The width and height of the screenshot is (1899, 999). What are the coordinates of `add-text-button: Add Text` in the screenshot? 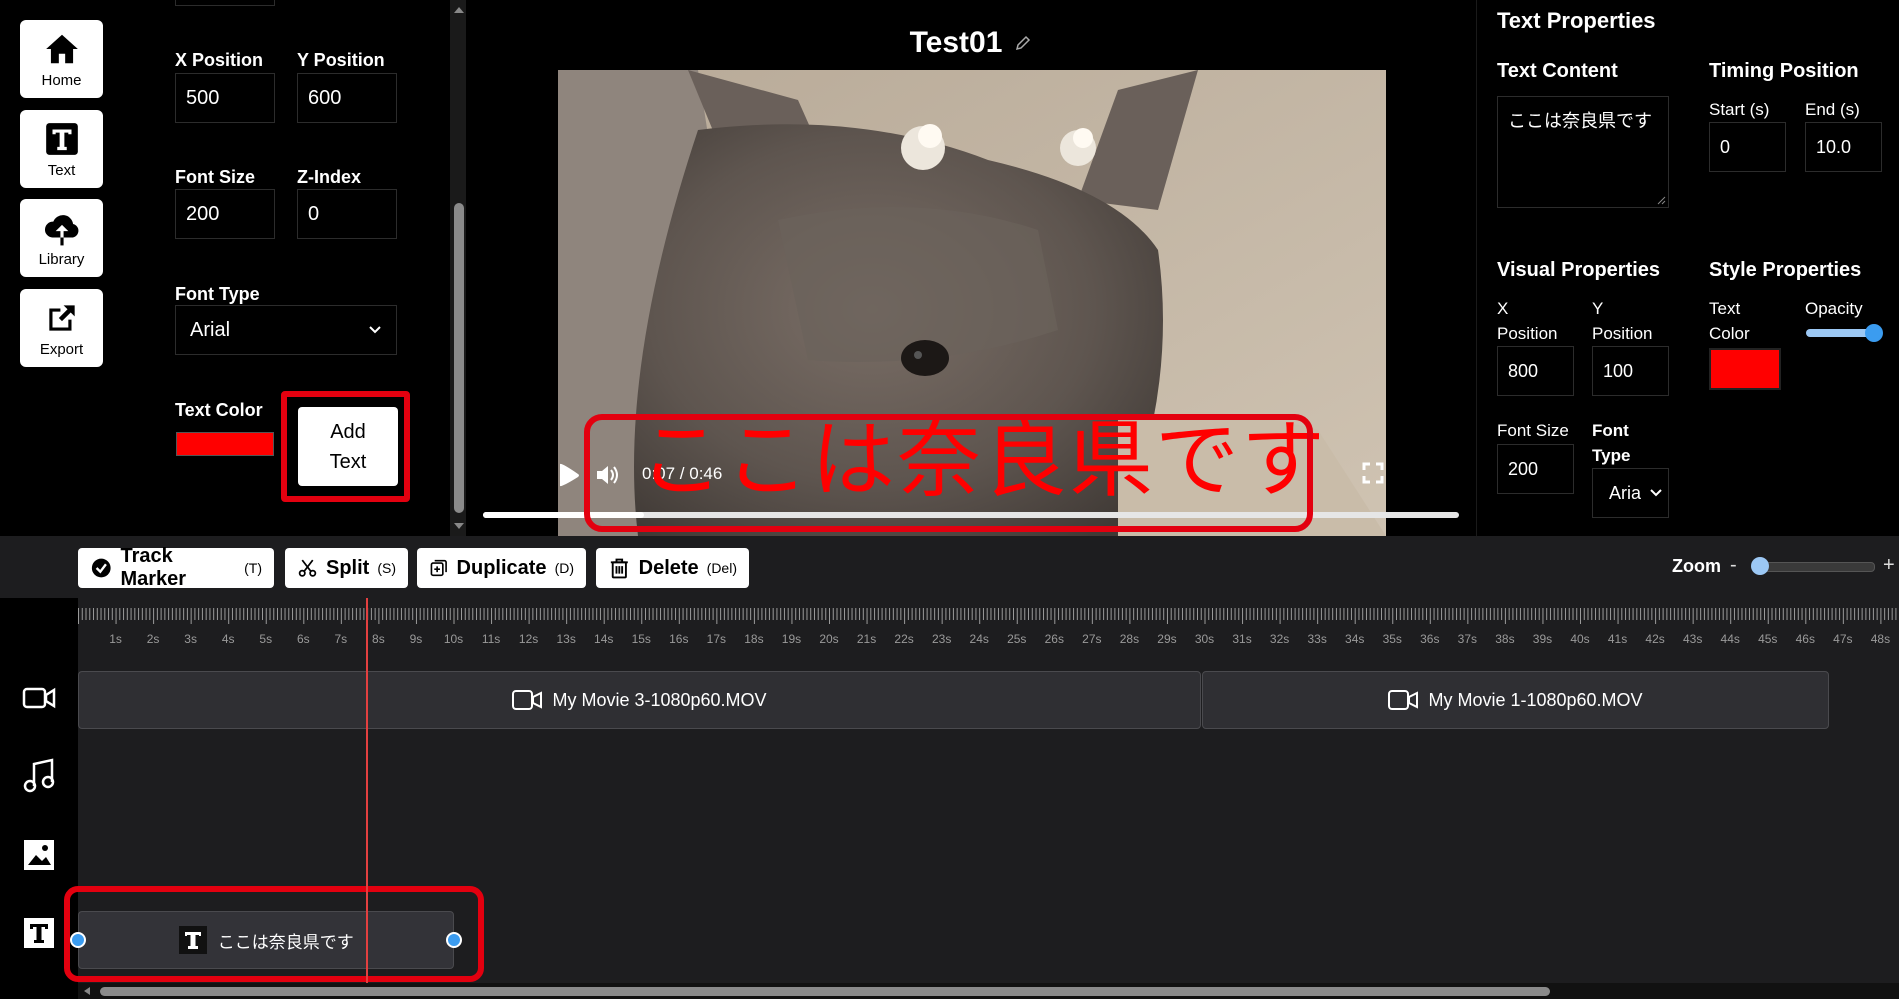 It's located at (348, 446).